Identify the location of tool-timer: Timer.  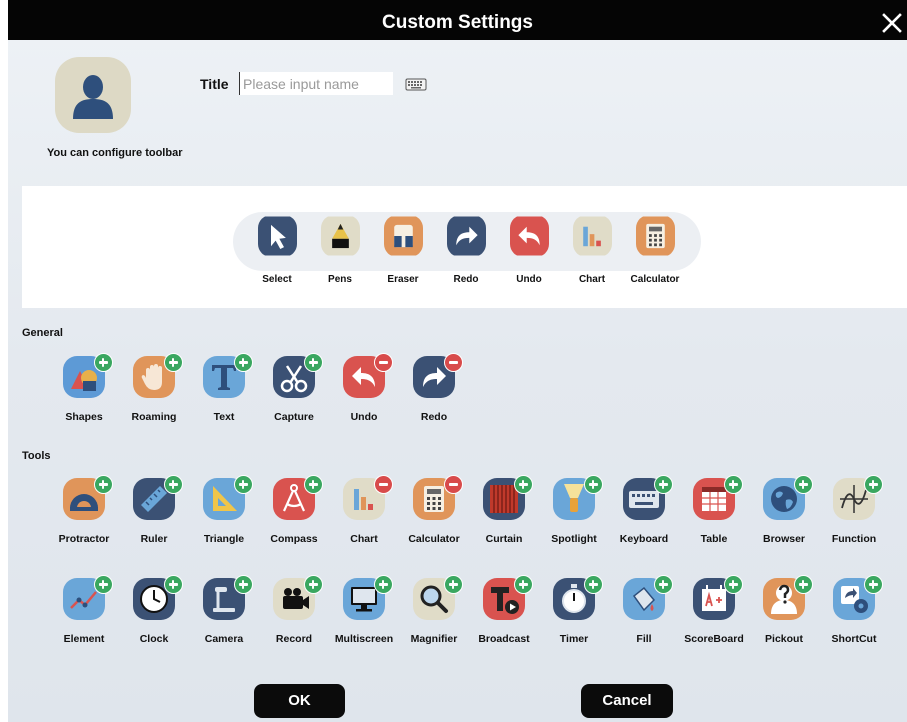
(574, 612).